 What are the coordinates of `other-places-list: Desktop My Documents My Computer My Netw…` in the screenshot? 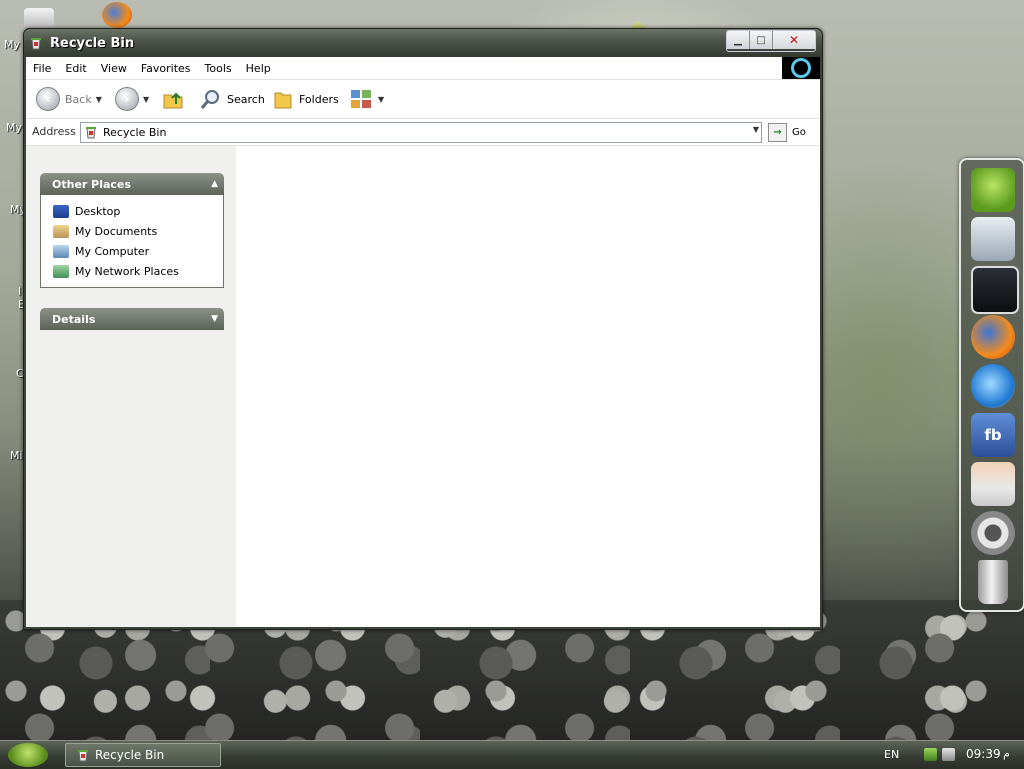 It's located at (132, 241).